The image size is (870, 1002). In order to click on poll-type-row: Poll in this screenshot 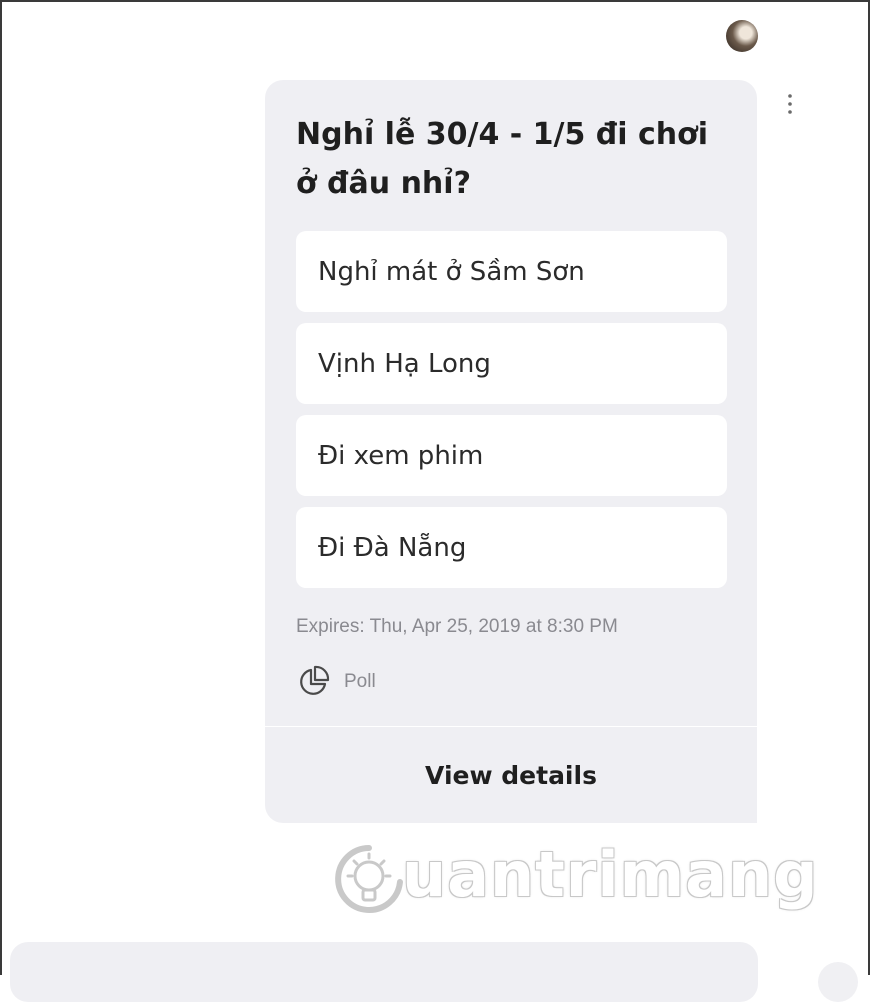, I will do `click(336, 682)`.